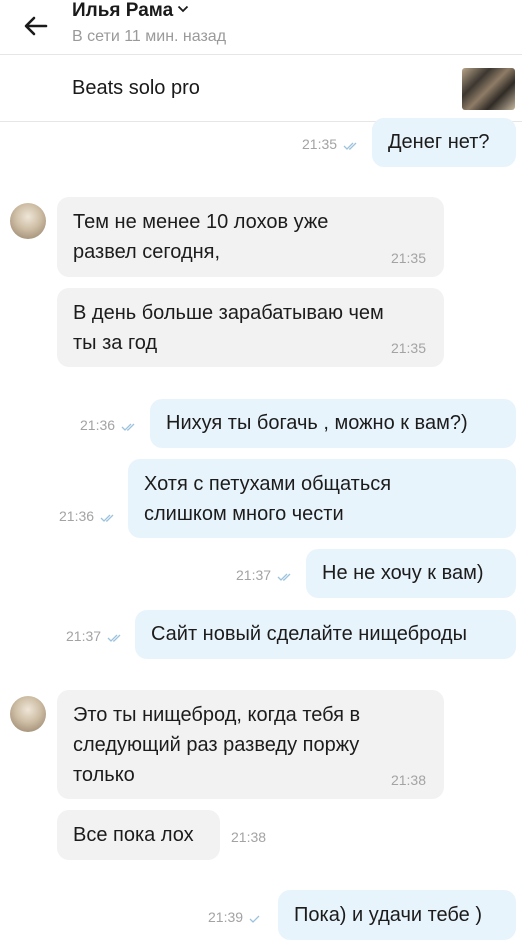 The image size is (522, 943). Describe the element at coordinates (234, 917) in the screenshot. I see `message-time: 21:39` at that location.